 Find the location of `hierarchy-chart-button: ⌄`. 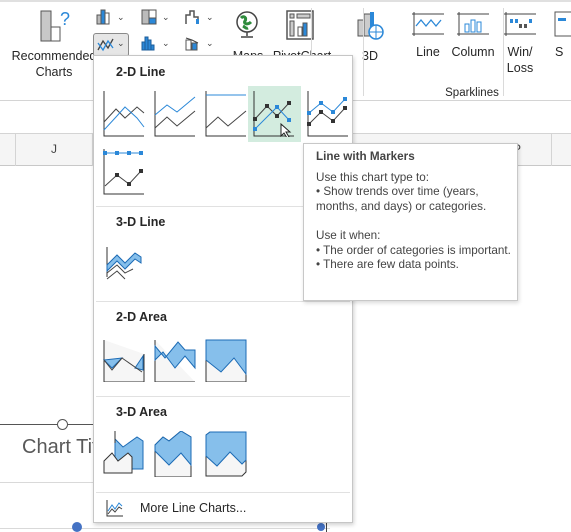

hierarchy-chart-button: ⌄ is located at coordinates (155, 18).